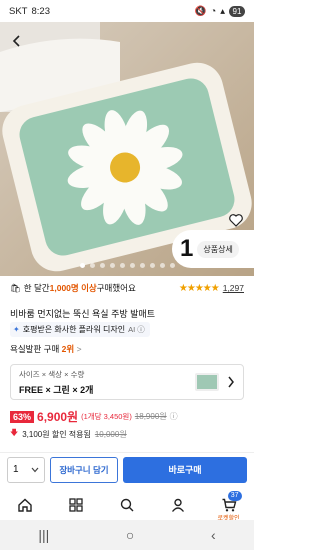 The height and width of the screenshot is (550, 320). I want to click on carousel-dots, so click(127, 265).